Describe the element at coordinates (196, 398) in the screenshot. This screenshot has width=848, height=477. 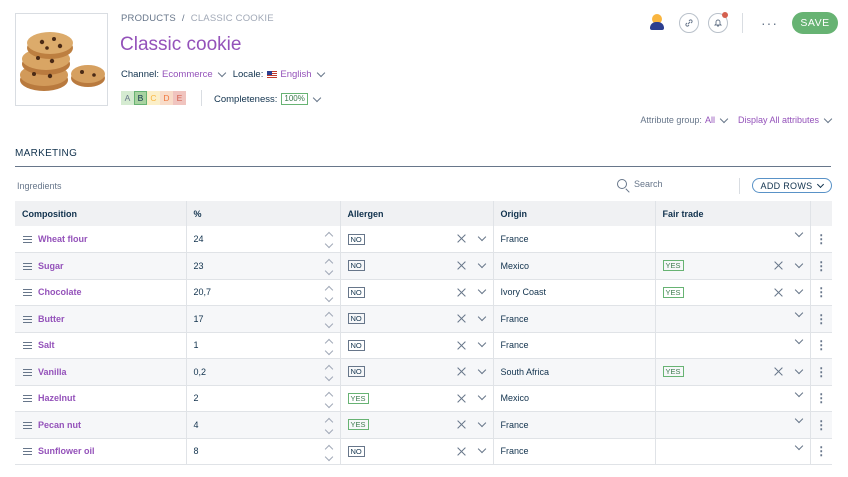
I see `percent-value: 2` at that location.